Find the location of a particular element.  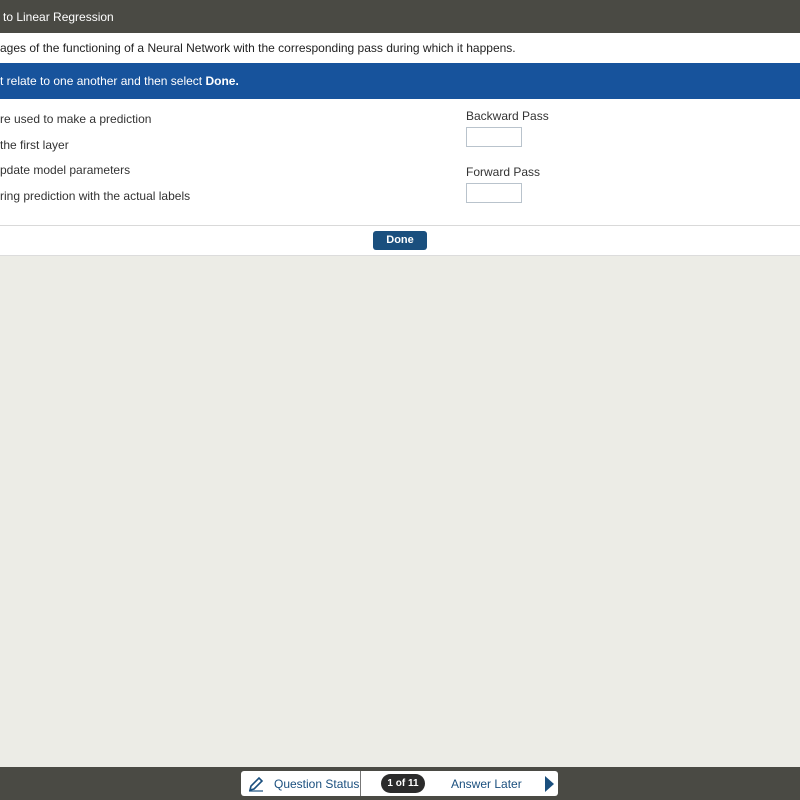

answer-later-button: Answer Later is located at coordinates (486, 784).